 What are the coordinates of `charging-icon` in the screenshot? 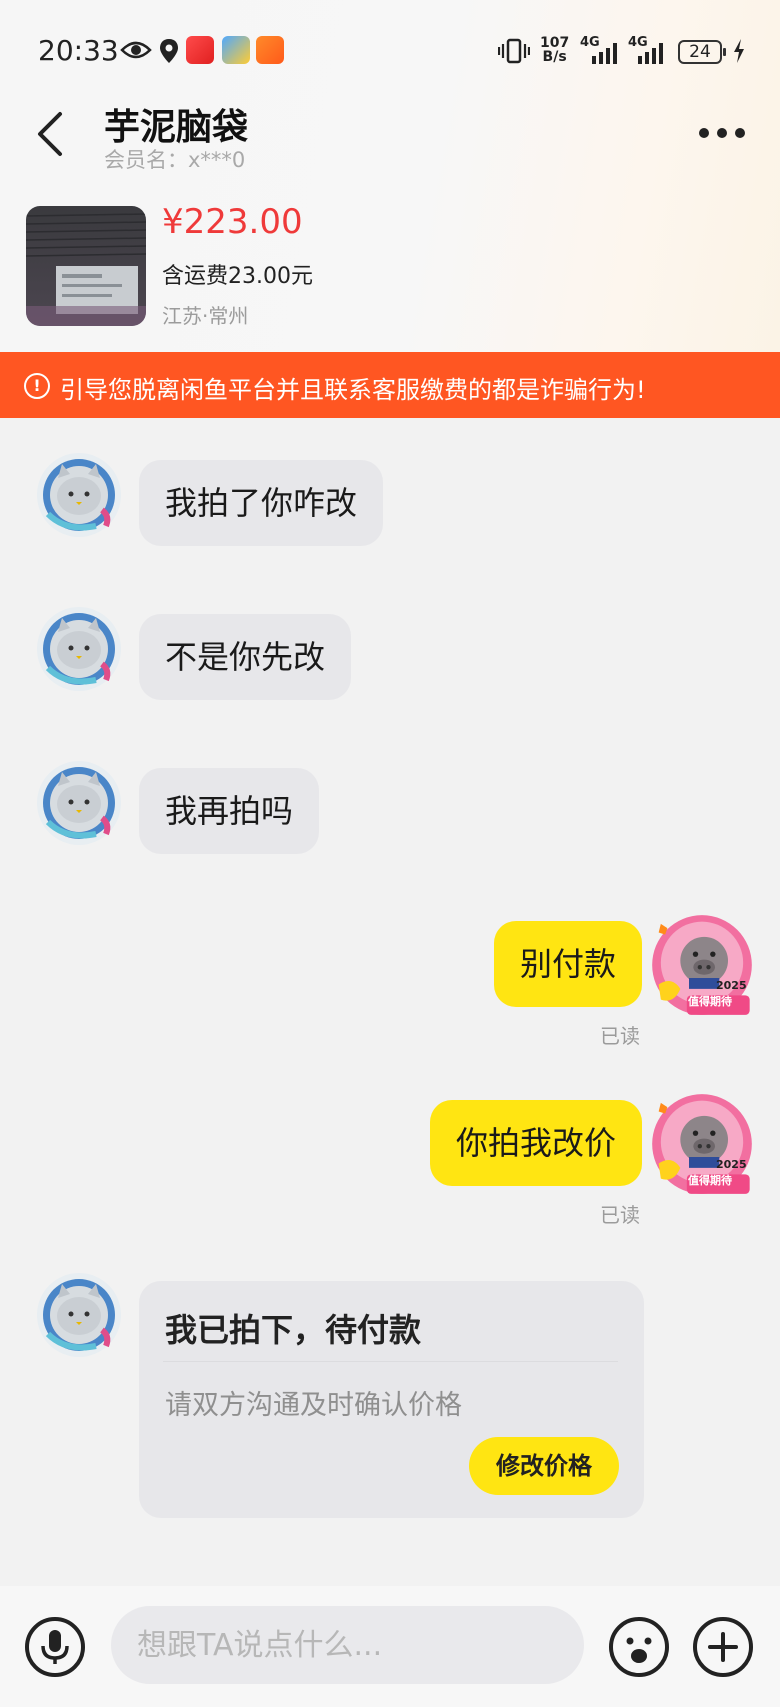 It's located at (739, 51).